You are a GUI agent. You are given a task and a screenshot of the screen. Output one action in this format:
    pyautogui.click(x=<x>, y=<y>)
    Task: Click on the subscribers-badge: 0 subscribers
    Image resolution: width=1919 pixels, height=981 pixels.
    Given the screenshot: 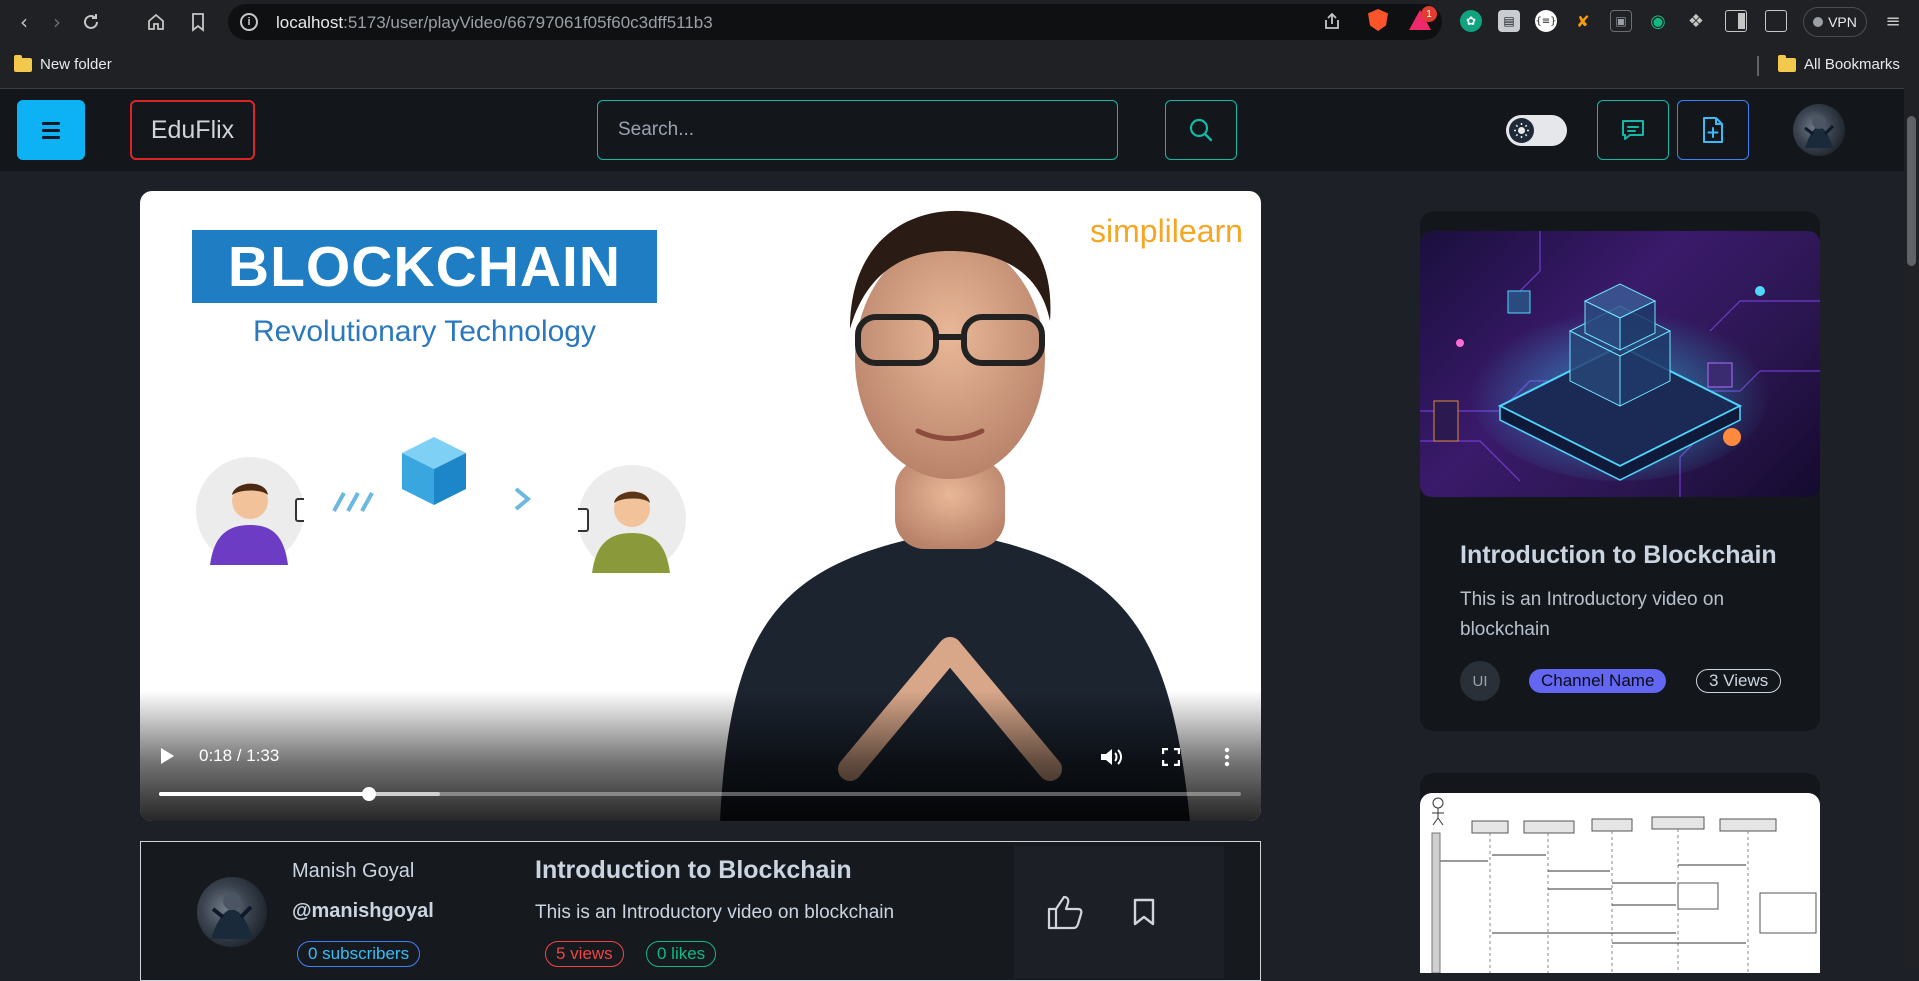 What is the action you would take?
    pyautogui.click(x=359, y=954)
    